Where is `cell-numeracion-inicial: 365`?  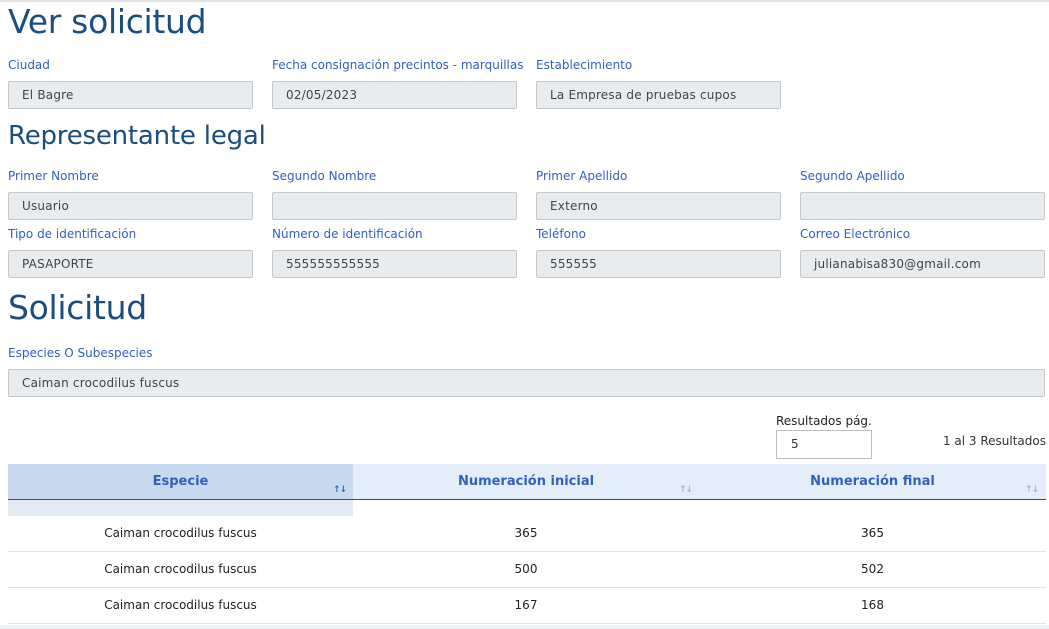
cell-numeracion-inicial: 365 is located at coordinates (526, 533).